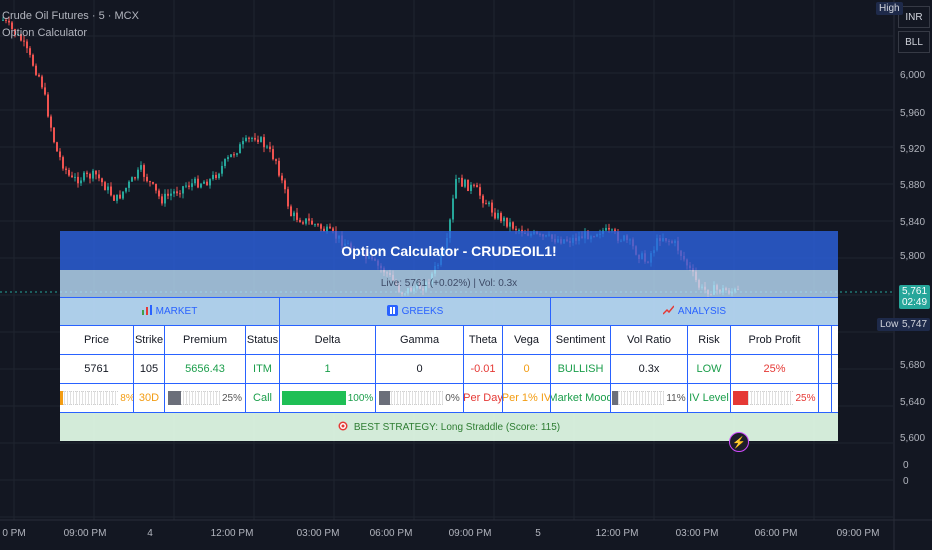 This screenshot has height=550, width=932. What do you see at coordinates (44, 33) in the screenshot?
I see `indicator-title: Option Calculator` at bounding box center [44, 33].